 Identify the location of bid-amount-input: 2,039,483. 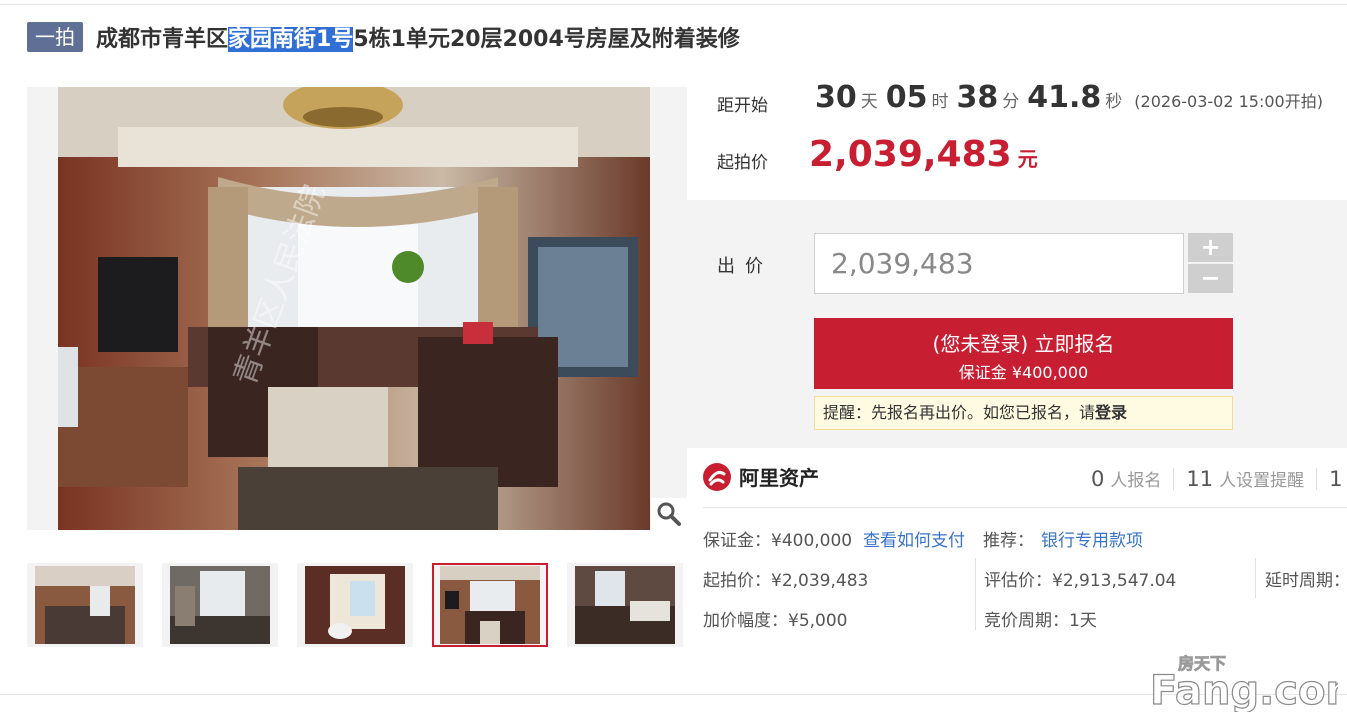
(999, 263).